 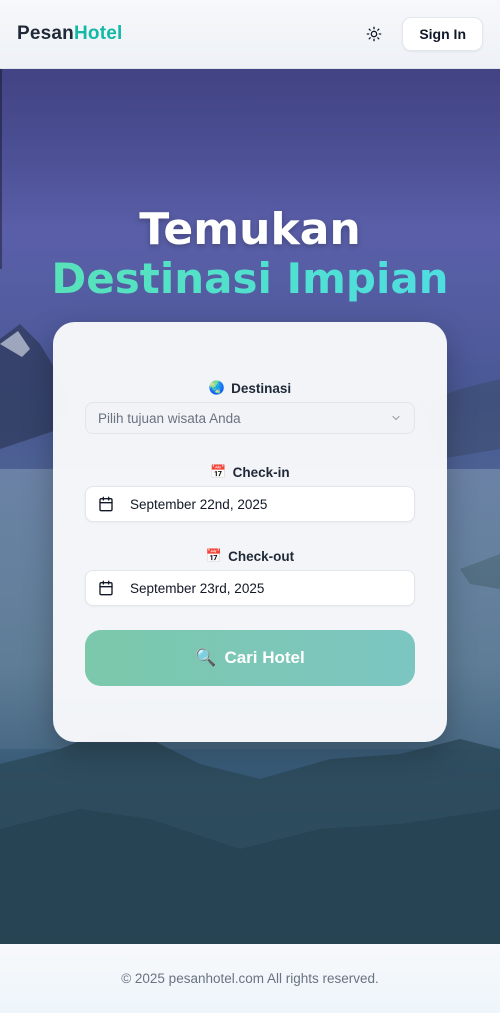 I want to click on sun-icon, so click(x=374, y=34).